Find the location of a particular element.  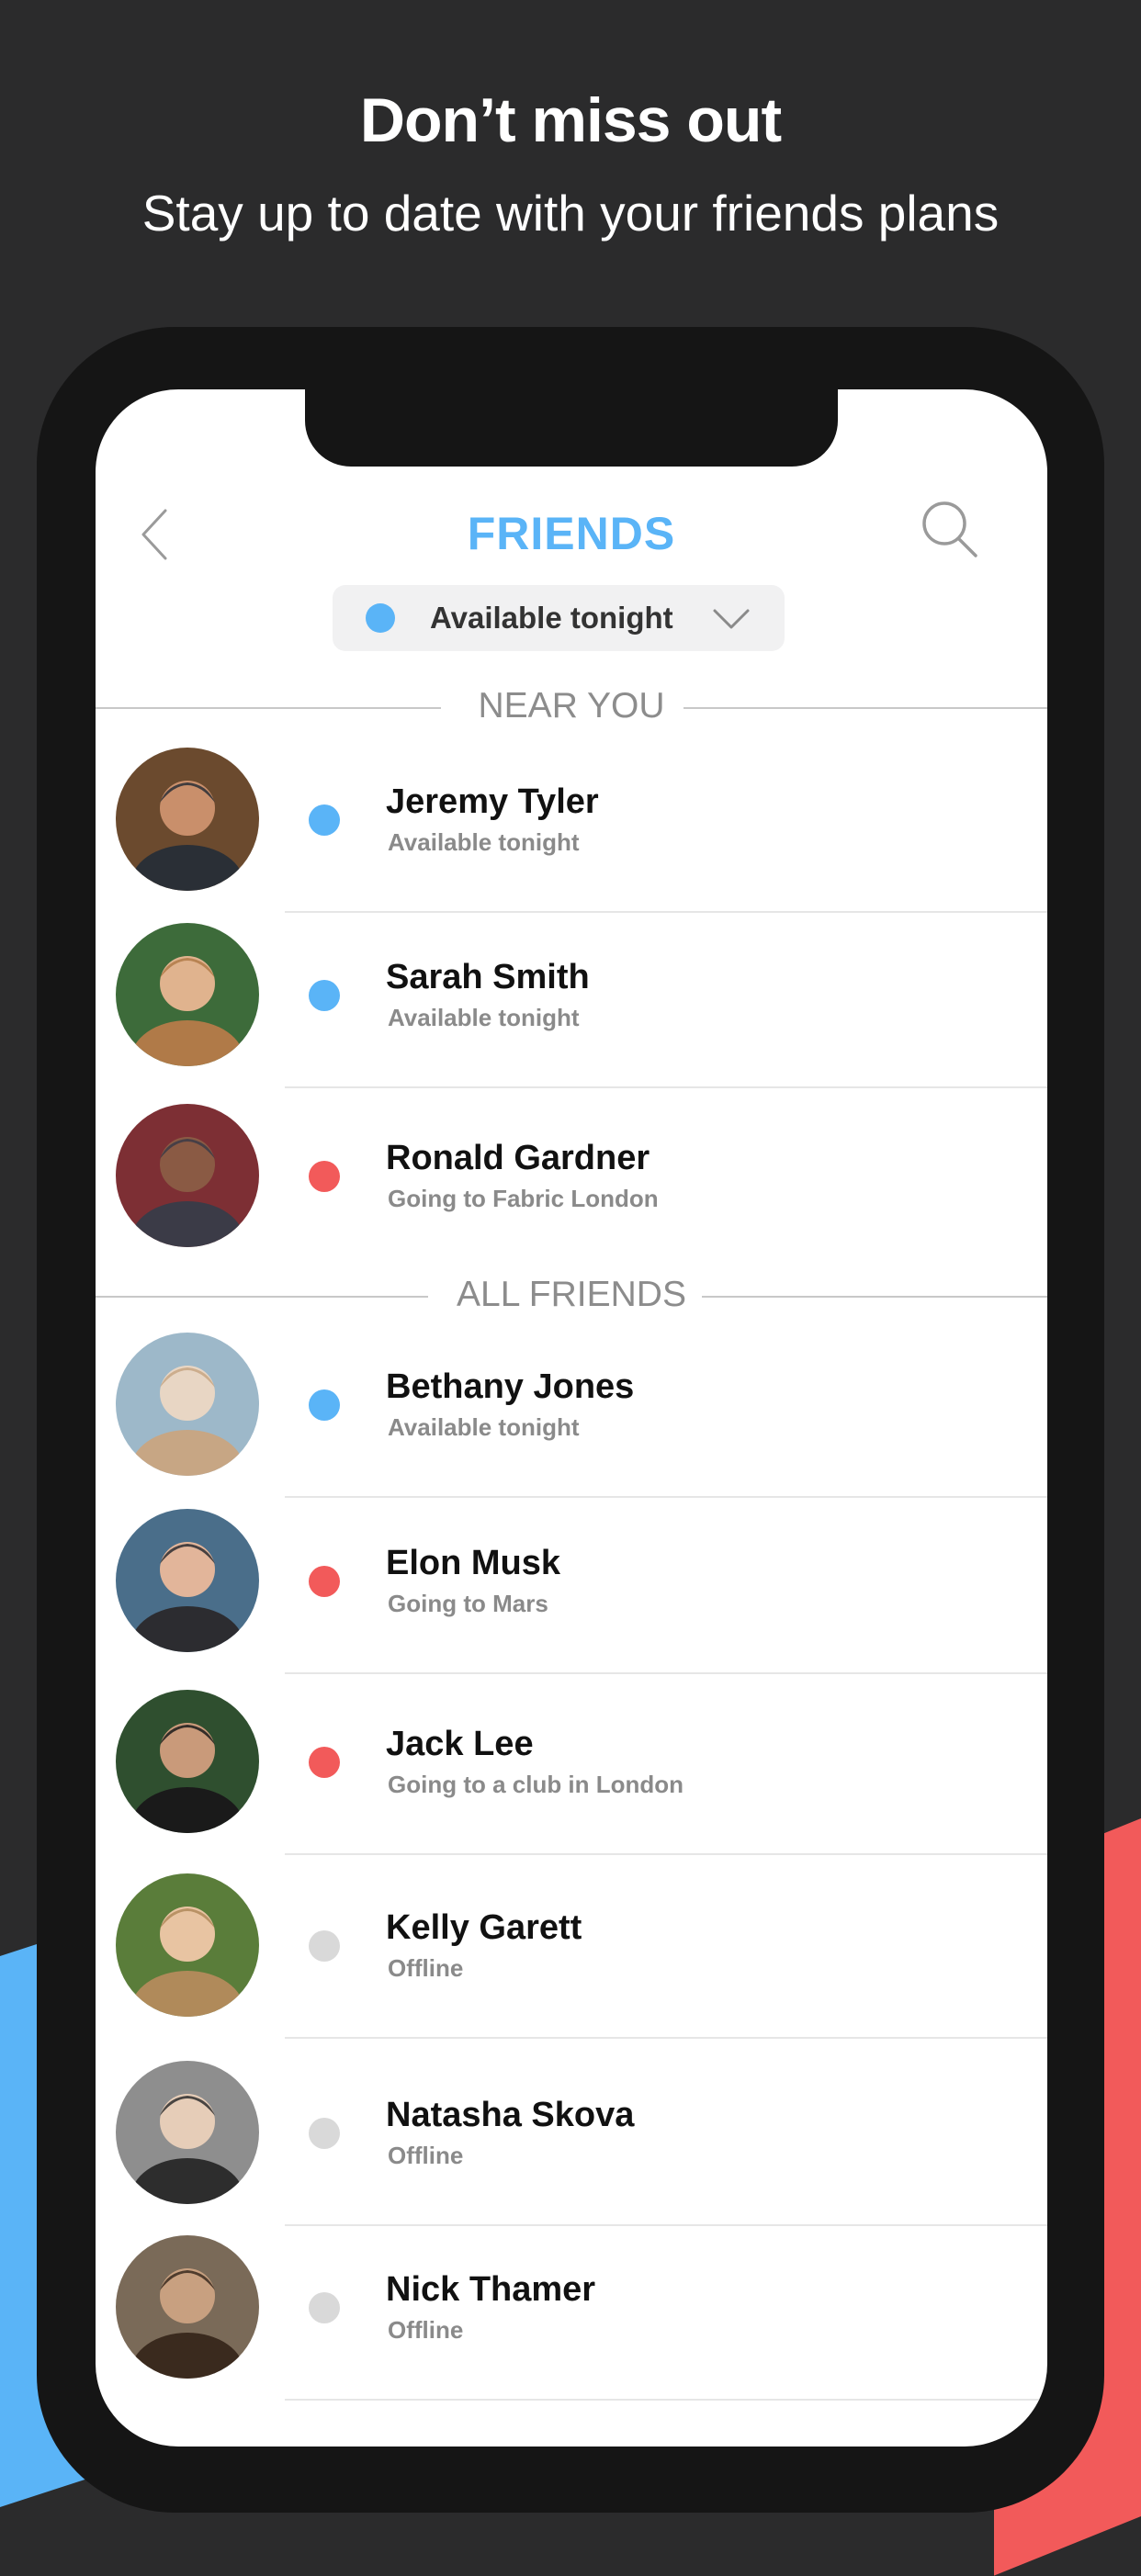

friend-row: Sarah Smith Available tonight is located at coordinates (571, 1010).